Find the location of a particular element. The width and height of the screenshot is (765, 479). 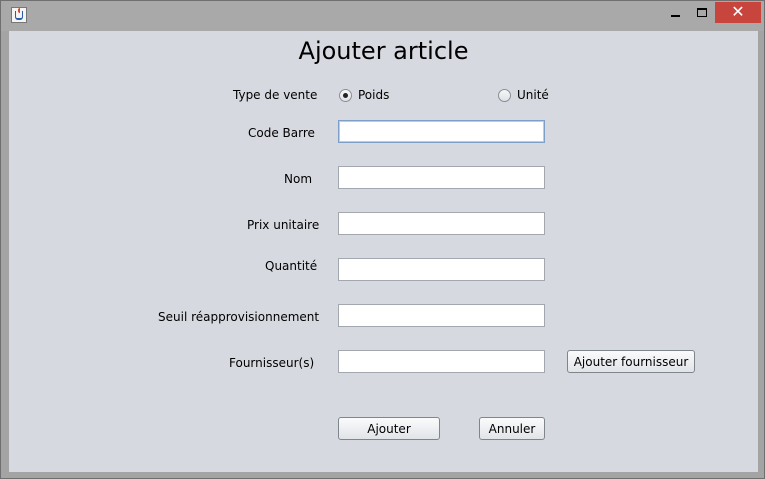

unit-price-input is located at coordinates (441, 223).